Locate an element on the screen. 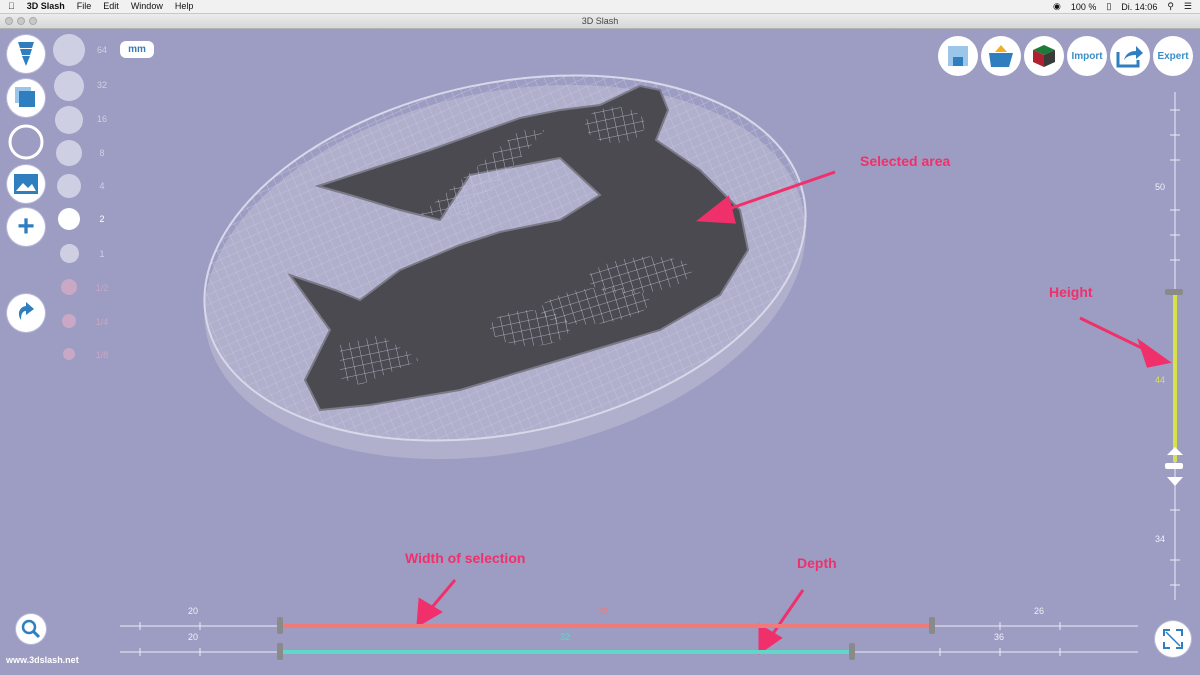 The height and width of the screenshot is (675, 1200). window-title: 3D Slash is located at coordinates (600, 21).